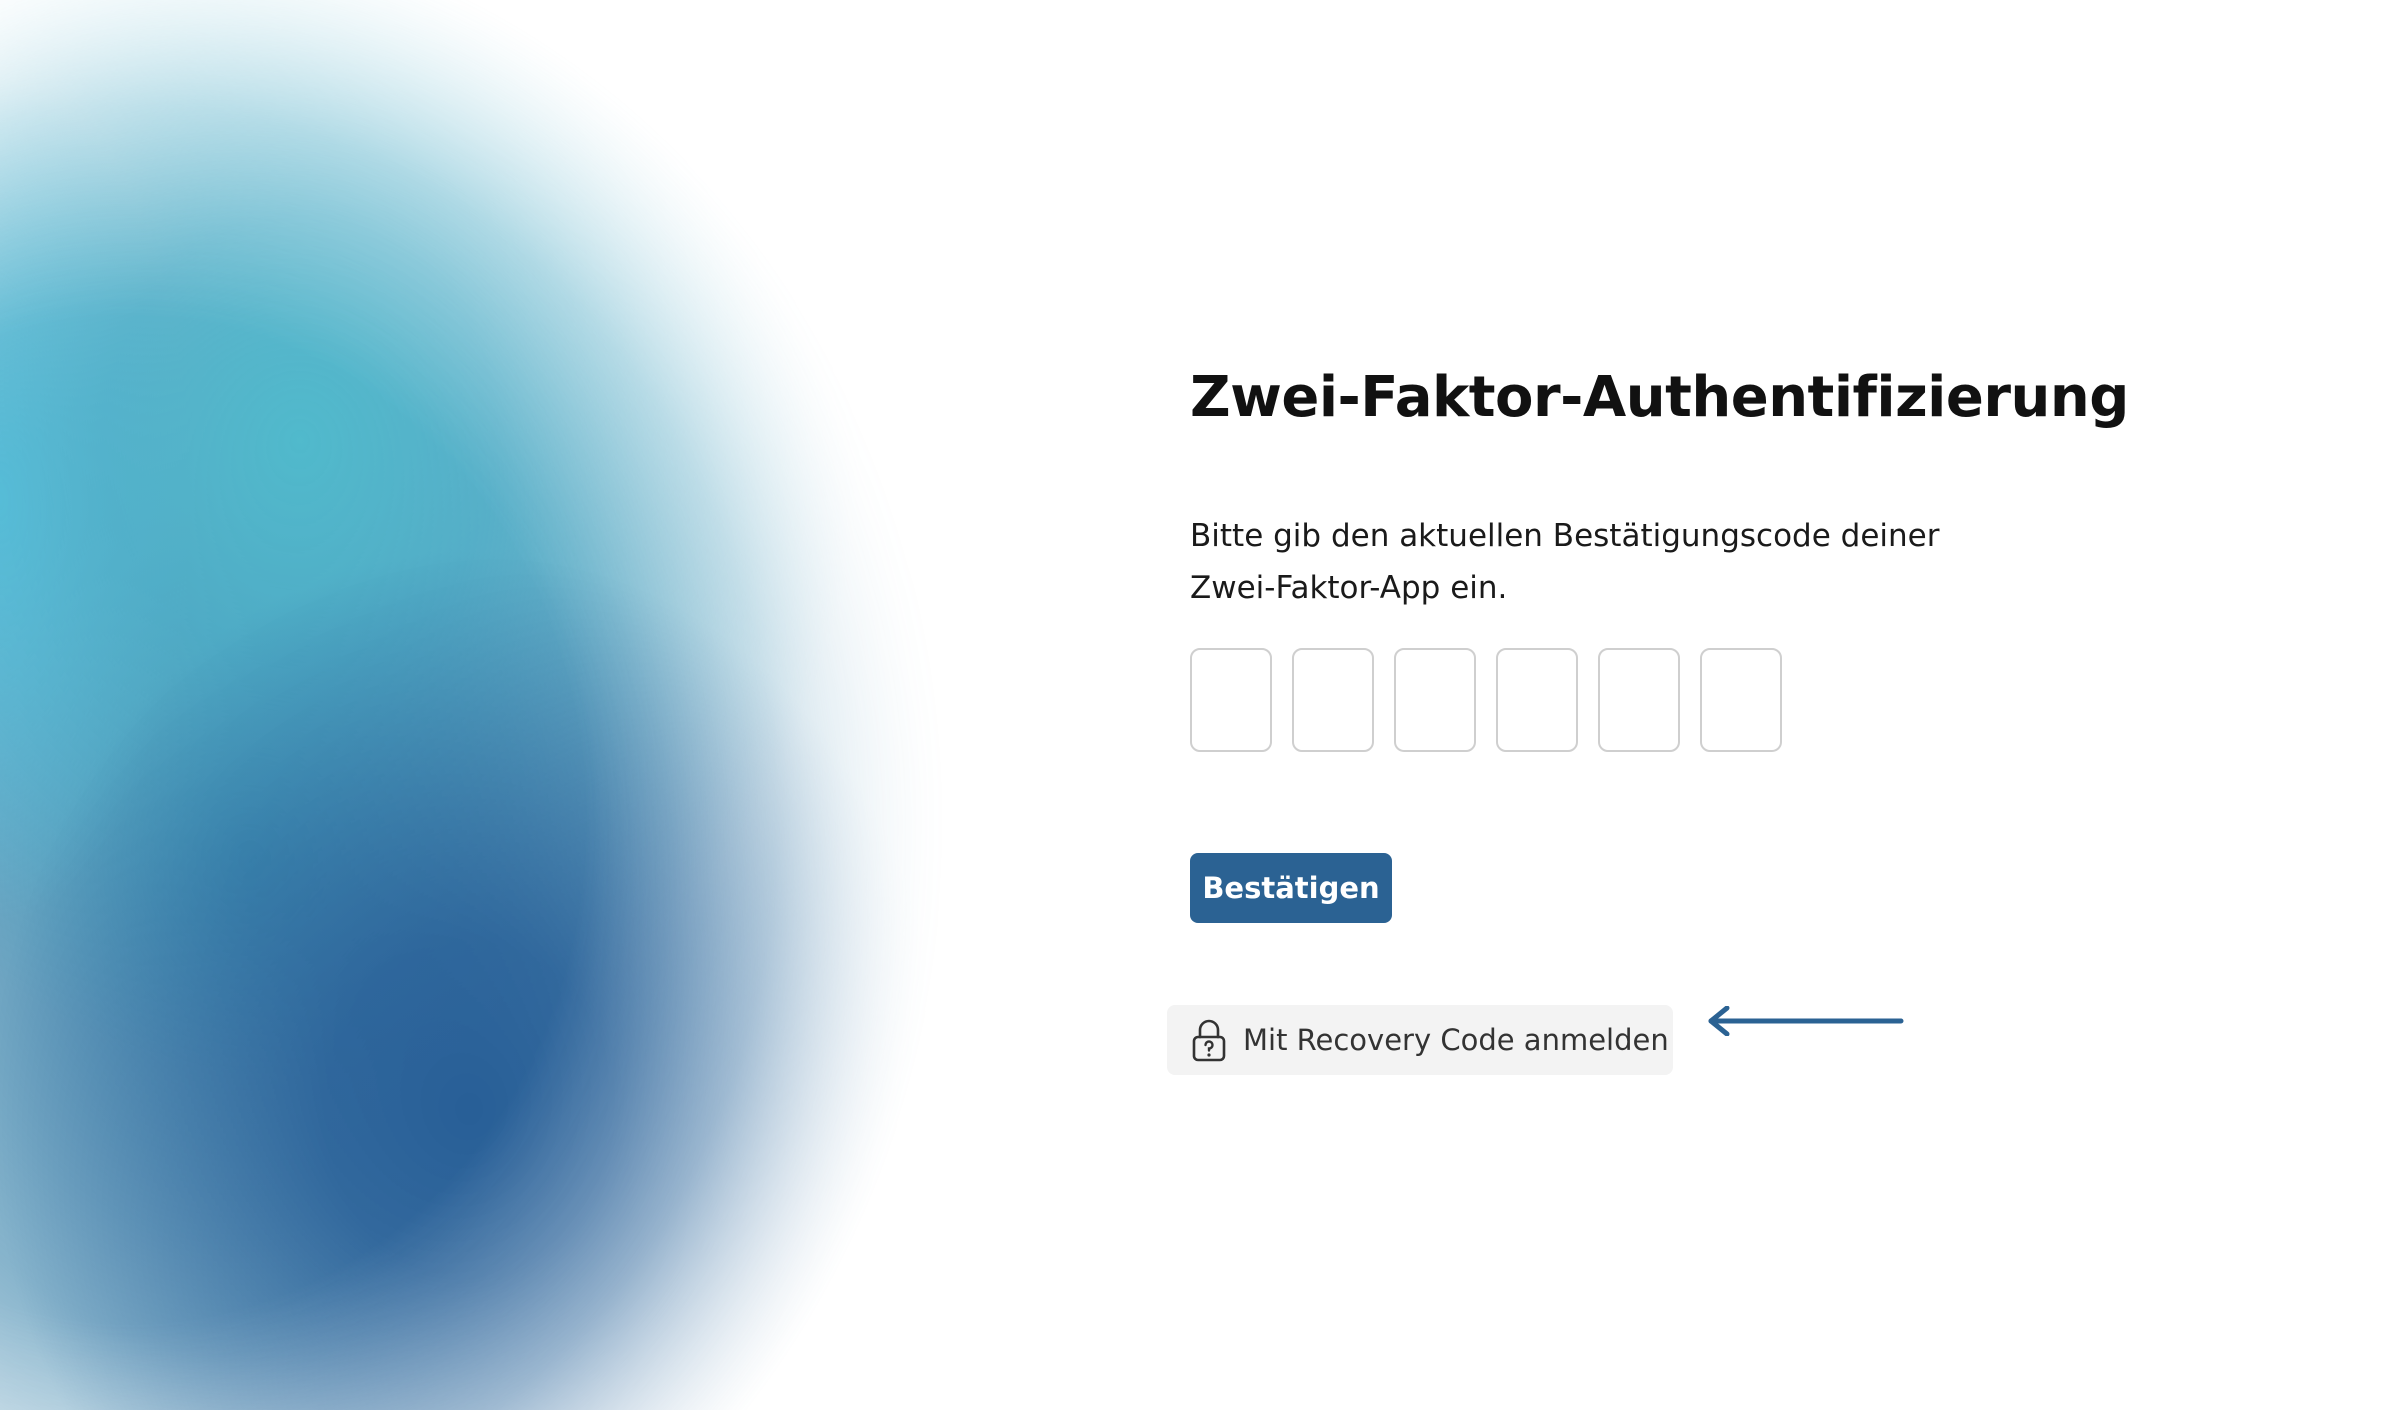 The image size is (2392, 1410). I want to click on page-title: Zwei-Faktor-Authentifizierung, so click(1659, 397).